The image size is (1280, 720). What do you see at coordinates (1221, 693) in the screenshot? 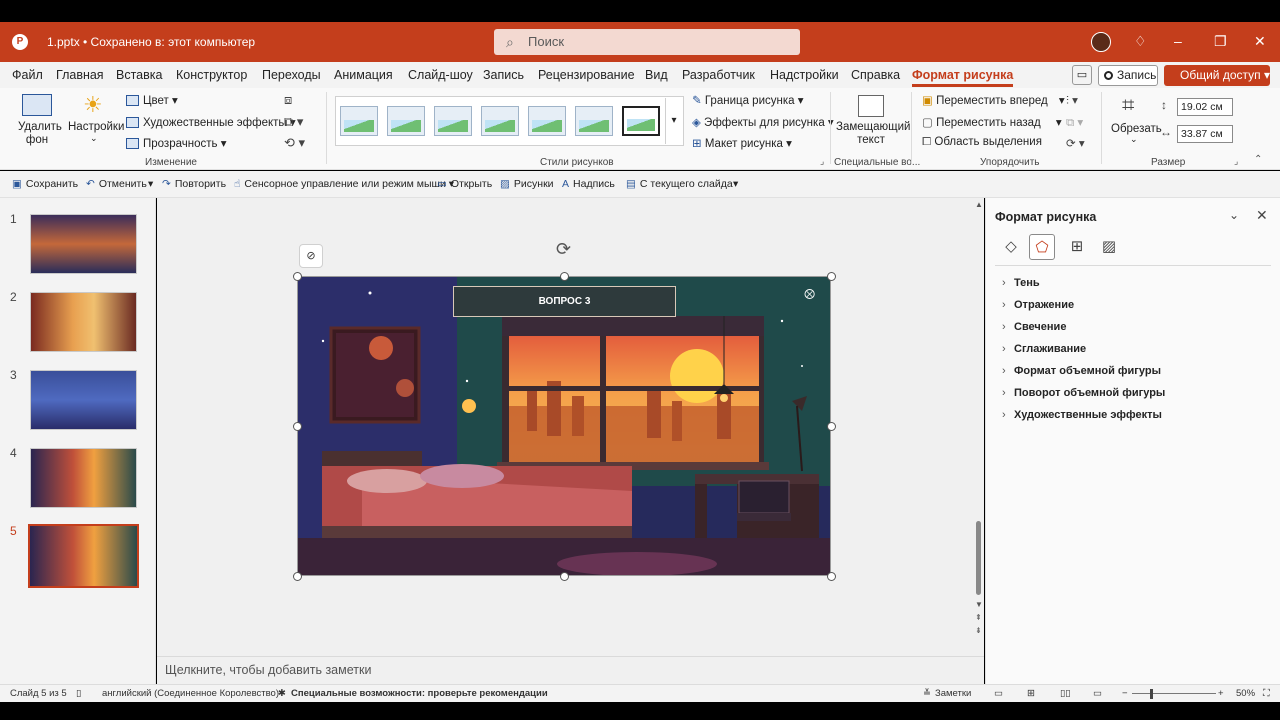
I see `zoom-in-icon: +` at bounding box center [1221, 693].